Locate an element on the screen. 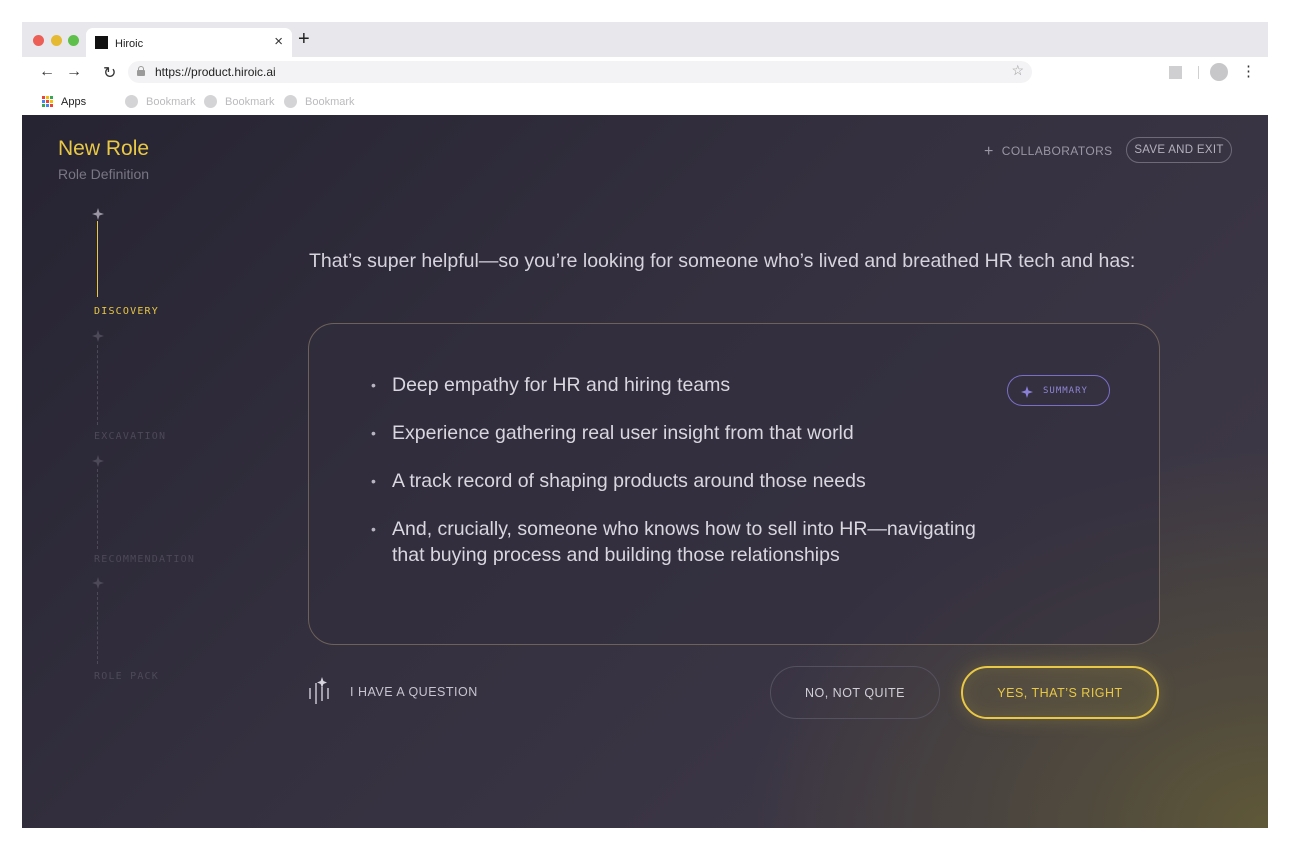  tab-bar: Hiroic × + is located at coordinates (645, 39).